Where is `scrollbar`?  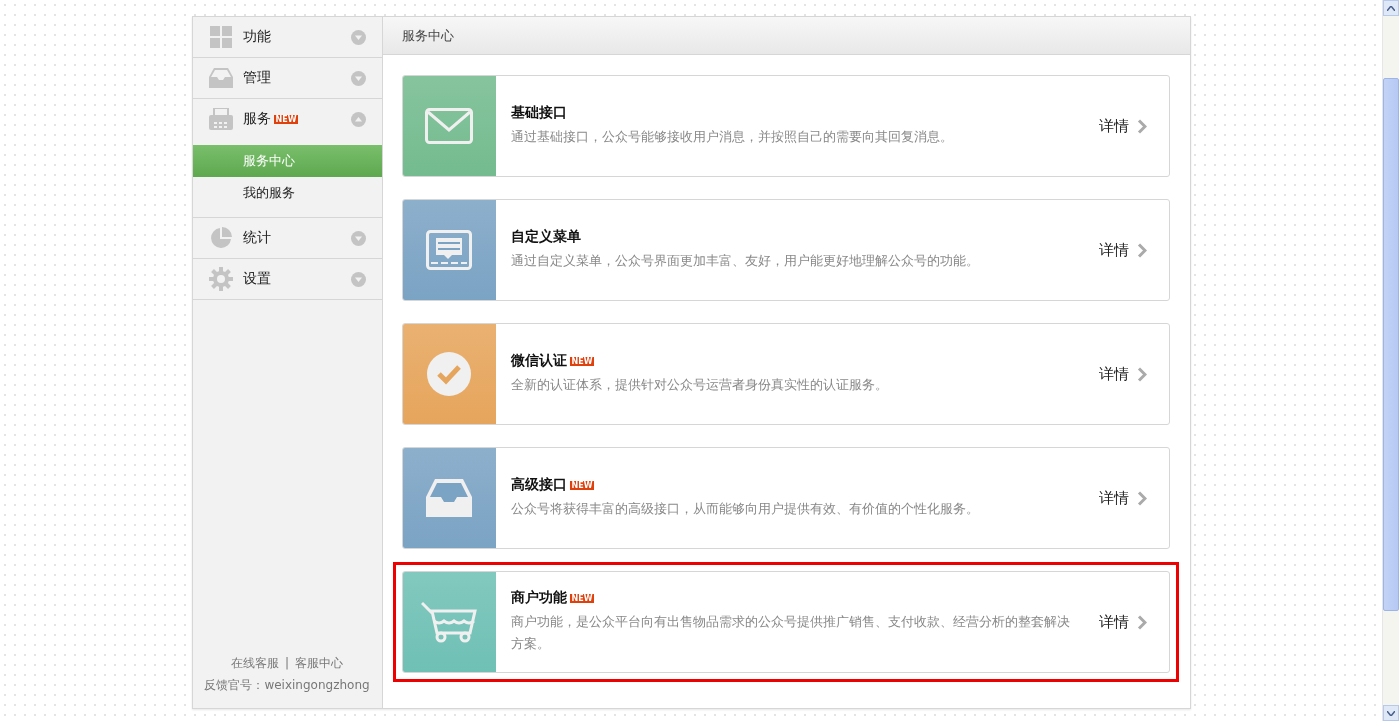
scrollbar is located at coordinates (1390, 360).